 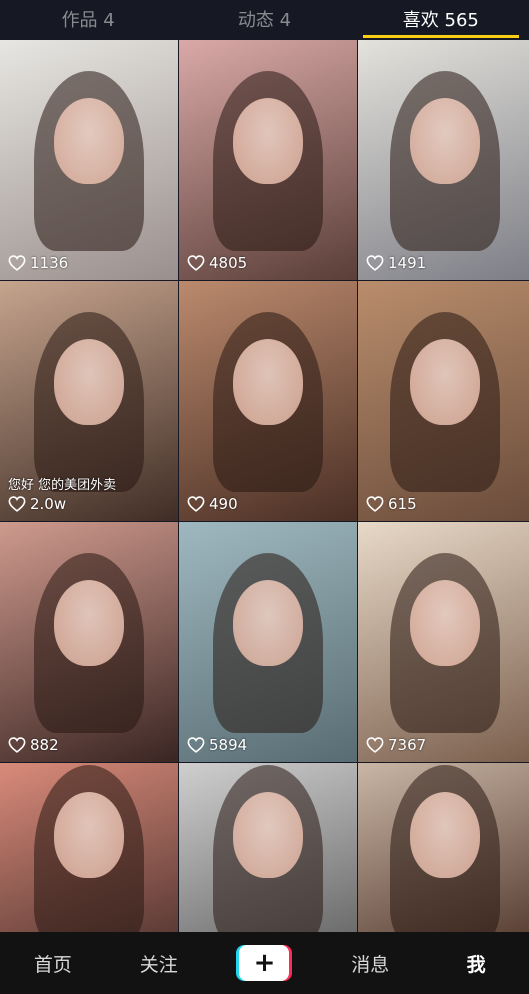 What do you see at coordinates (228, 745) in the screenshot?
I see `like-count-value: 5894` at bounding box center [228, 745].